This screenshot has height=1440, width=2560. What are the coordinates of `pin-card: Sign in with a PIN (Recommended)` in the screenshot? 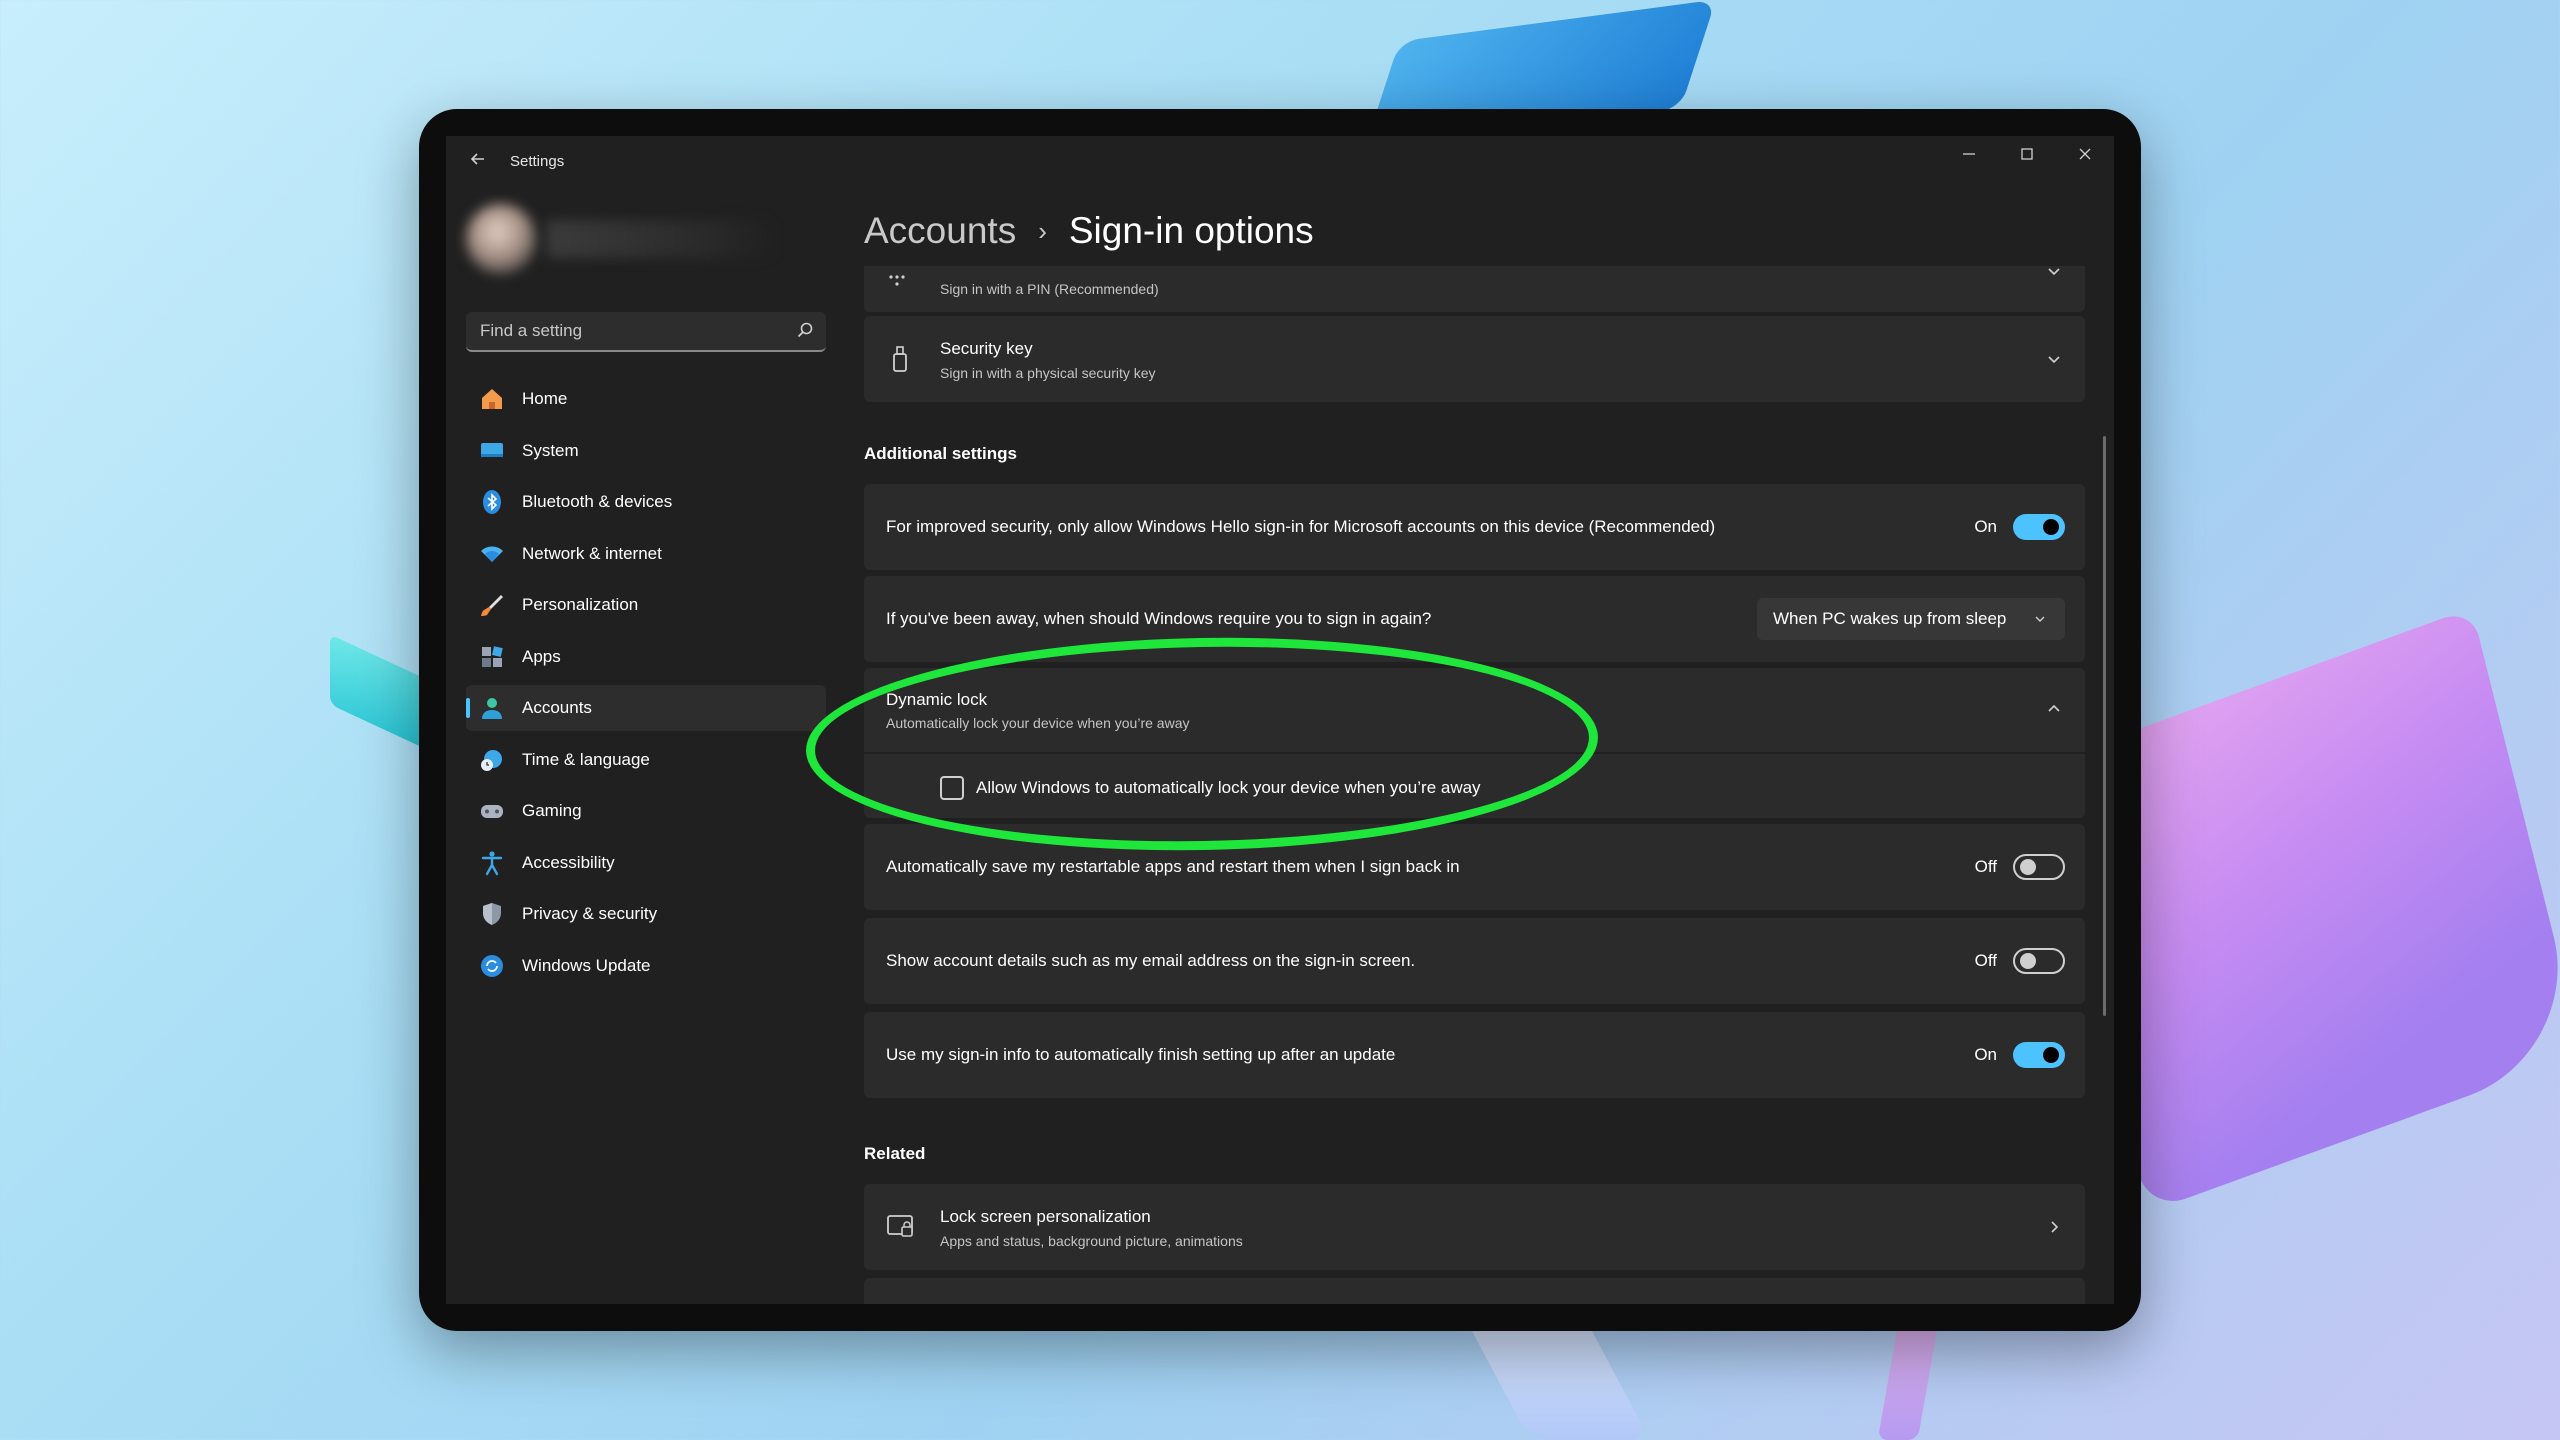 It's located at (1474, 289).